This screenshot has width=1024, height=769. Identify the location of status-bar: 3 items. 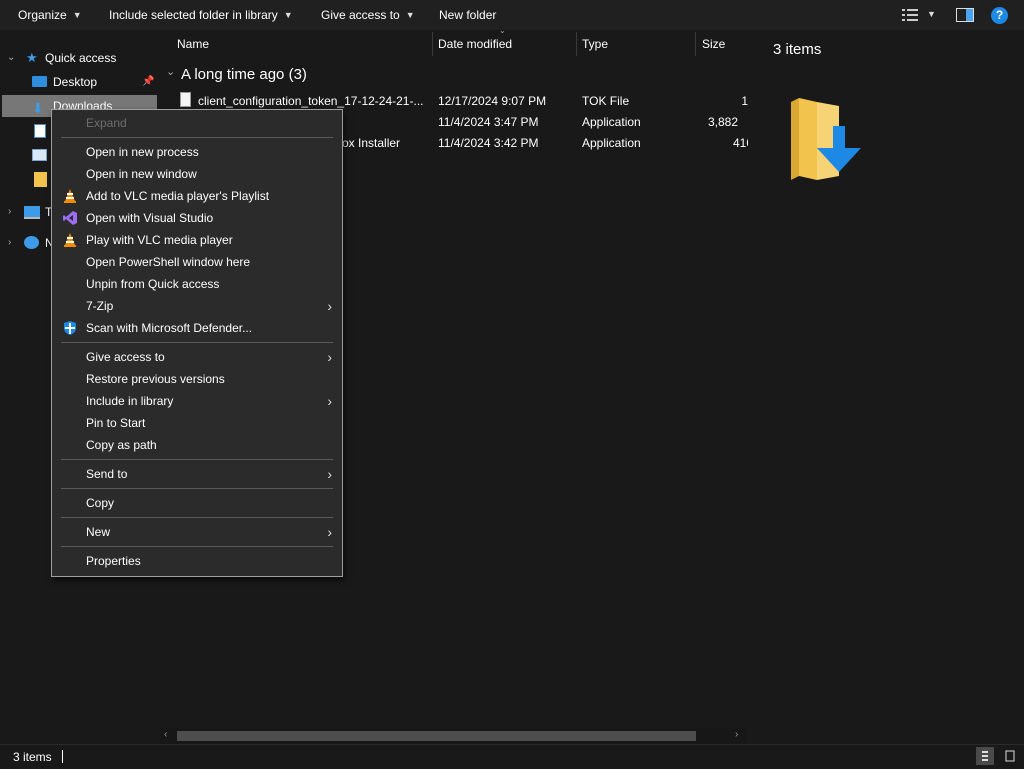
(512, 756).